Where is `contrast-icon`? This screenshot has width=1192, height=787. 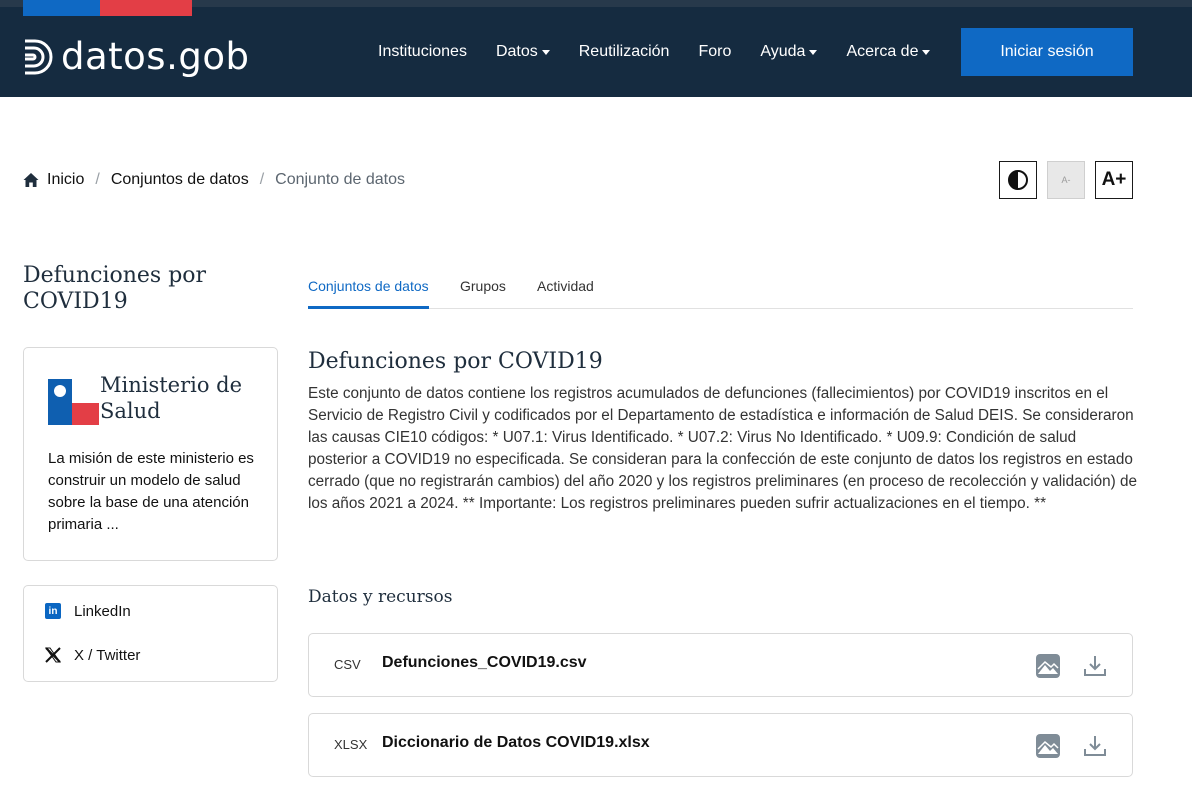
contrast-icon is located at coordinates (1018, 180).